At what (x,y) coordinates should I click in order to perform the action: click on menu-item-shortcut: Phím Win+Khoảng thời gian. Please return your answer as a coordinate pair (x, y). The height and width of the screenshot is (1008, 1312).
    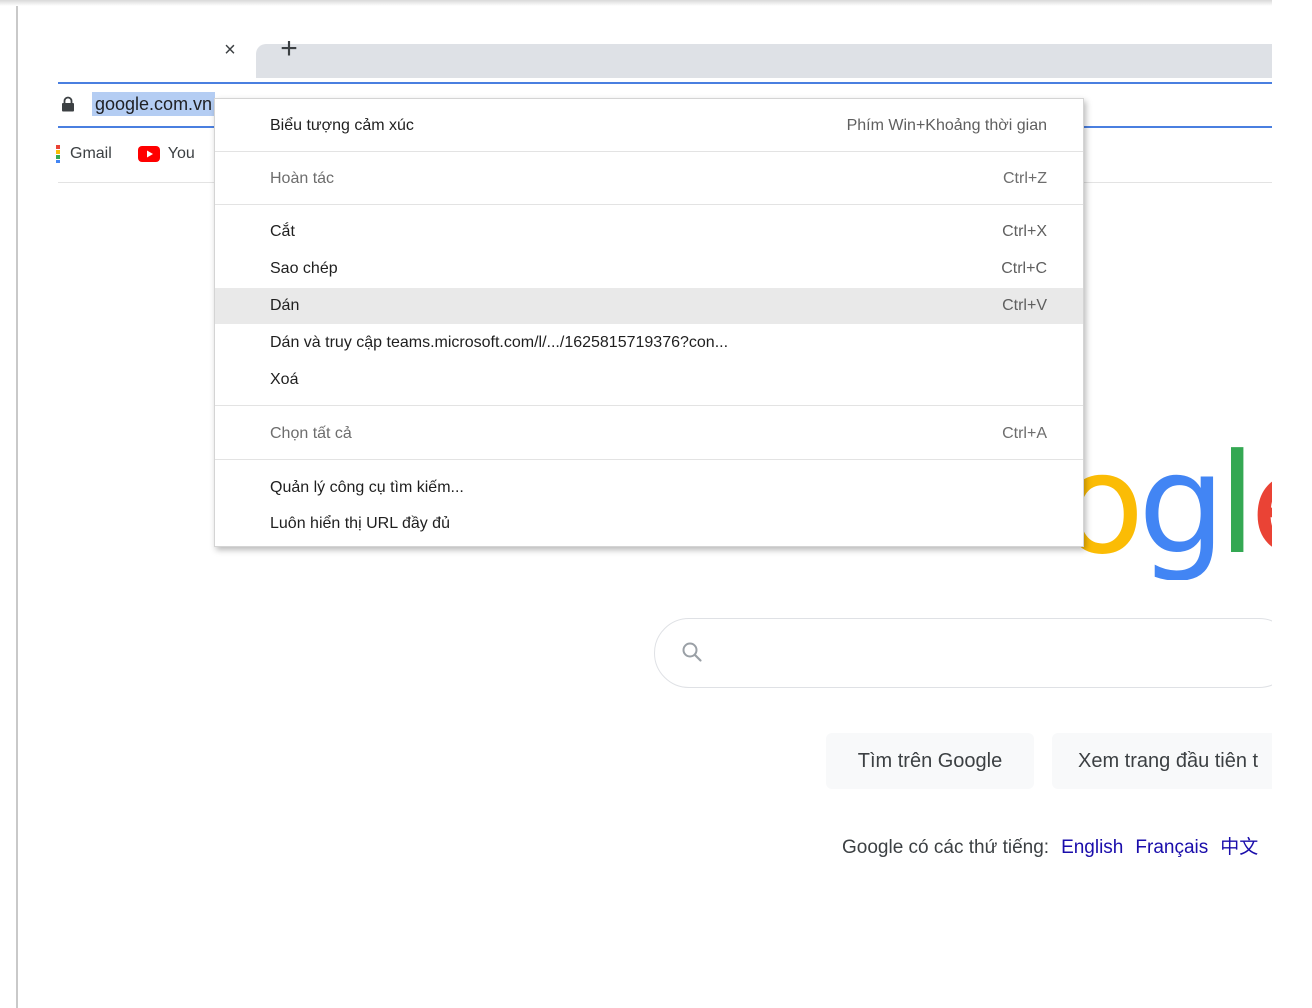
    Looking at the image, I should click on (946, 125).